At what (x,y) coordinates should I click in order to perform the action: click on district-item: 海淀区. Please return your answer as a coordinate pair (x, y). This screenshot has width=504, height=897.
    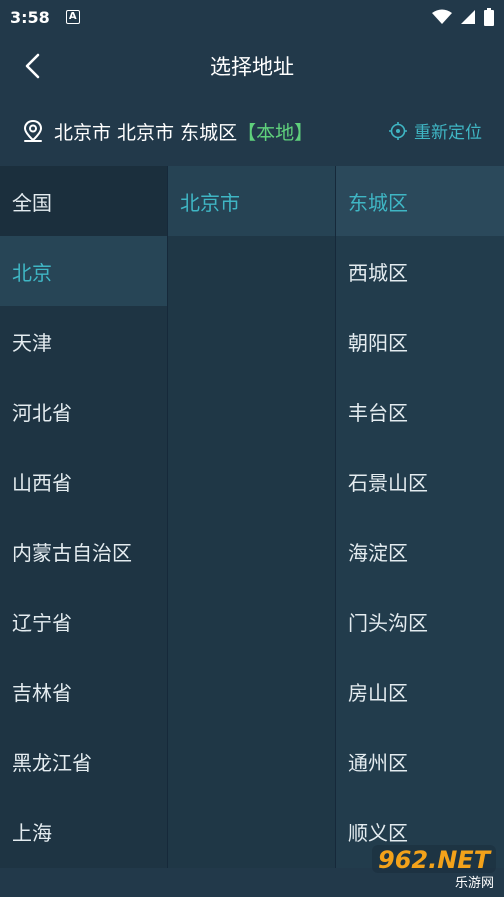
    Looking at the image, I should click on (420, 551).